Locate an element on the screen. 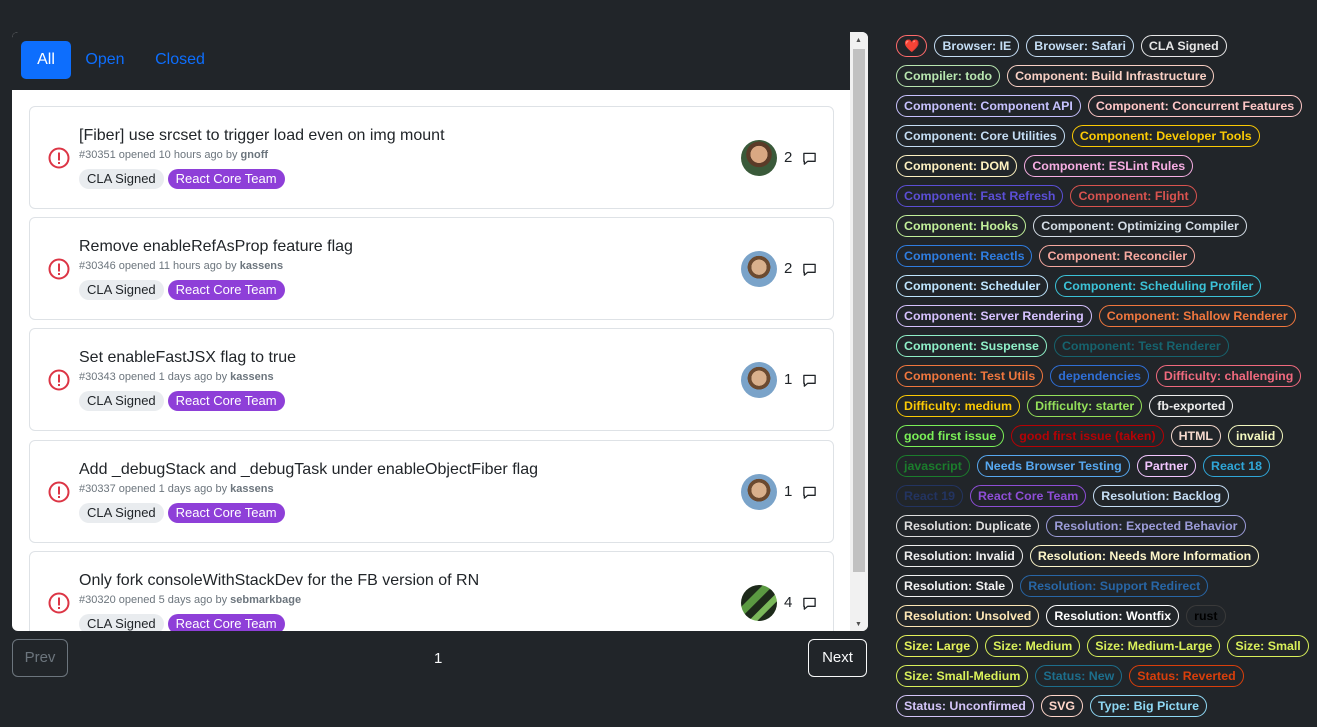 Image resolution: width=1317 pixels, height=727 pixels. tag-chip: good first issue is located at coordinates (950, 436).